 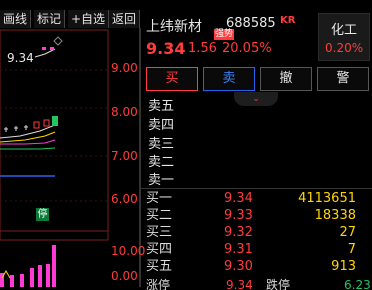 What do you see at coordinates (238, 249) in the screenshot?
I see `bid-price: 9.31` at bounding box center [238, 249].